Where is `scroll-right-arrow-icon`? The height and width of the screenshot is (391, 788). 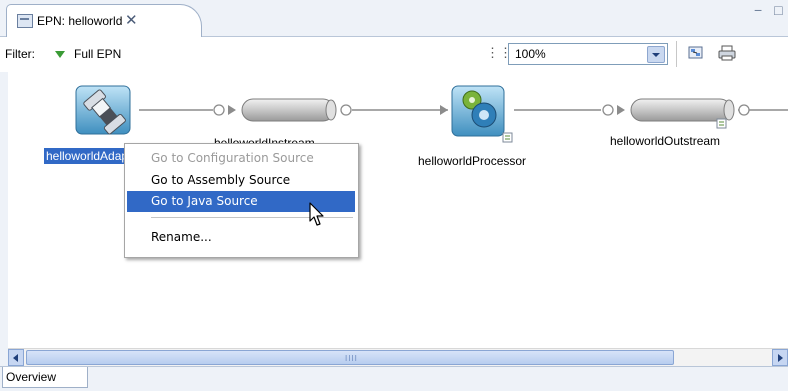
scroll-right-arrow-icon is located at coordinates (780, 357).